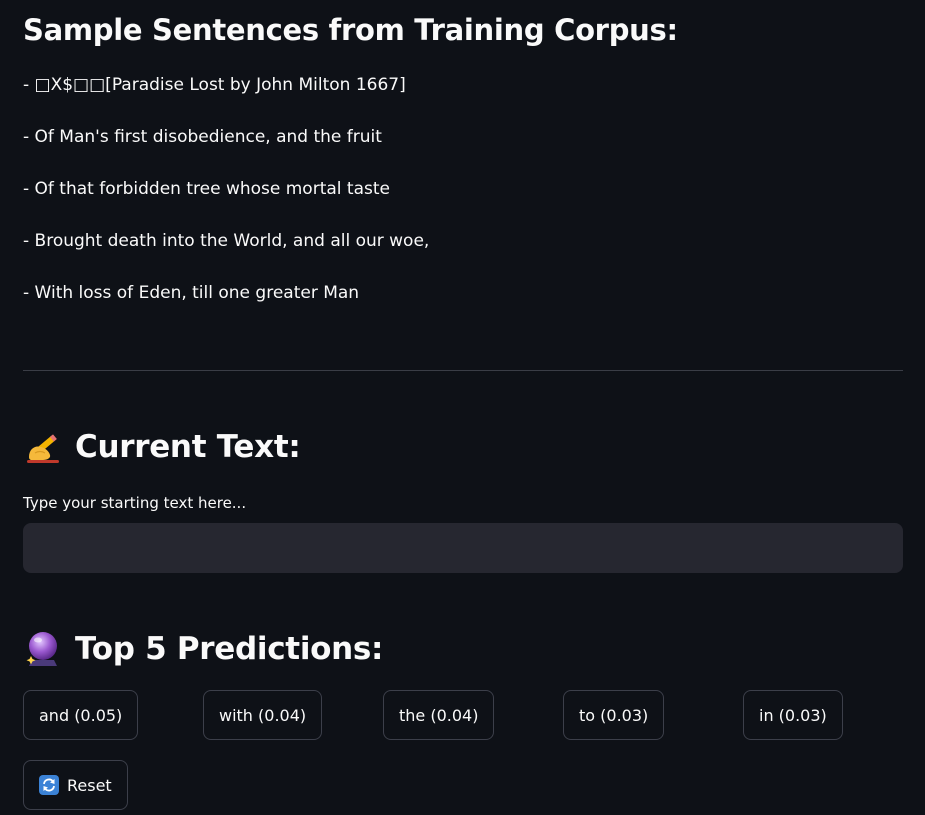  I want to click on sample-sentences-heading: Sample Sentences from Training Corpus:, so click(350, 30).